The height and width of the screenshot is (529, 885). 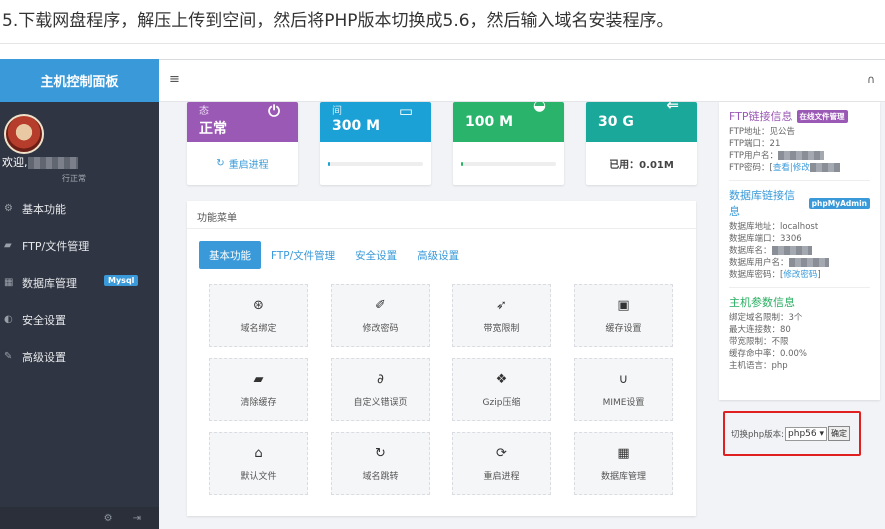 What do you see at coordinates (79, 146) in the screenshot?
I see `user-panel: 欢迎, 行正常` at bounding box center [79, 146].